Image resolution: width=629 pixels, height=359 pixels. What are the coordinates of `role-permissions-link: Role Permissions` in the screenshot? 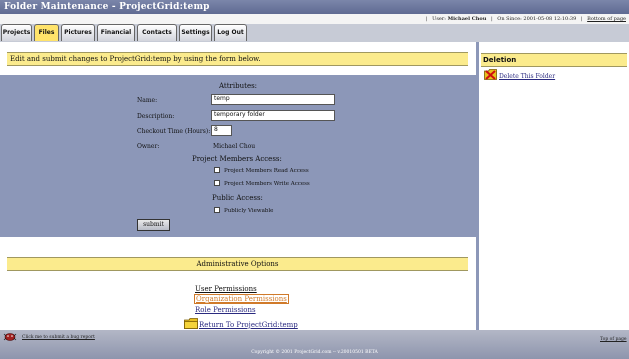 It's located at (225, 310).